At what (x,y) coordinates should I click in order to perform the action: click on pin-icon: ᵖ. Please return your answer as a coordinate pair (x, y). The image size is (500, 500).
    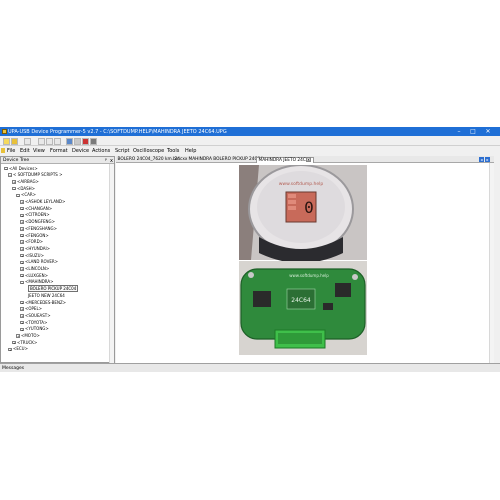
    Looking at the image, I should click on (106, 161).